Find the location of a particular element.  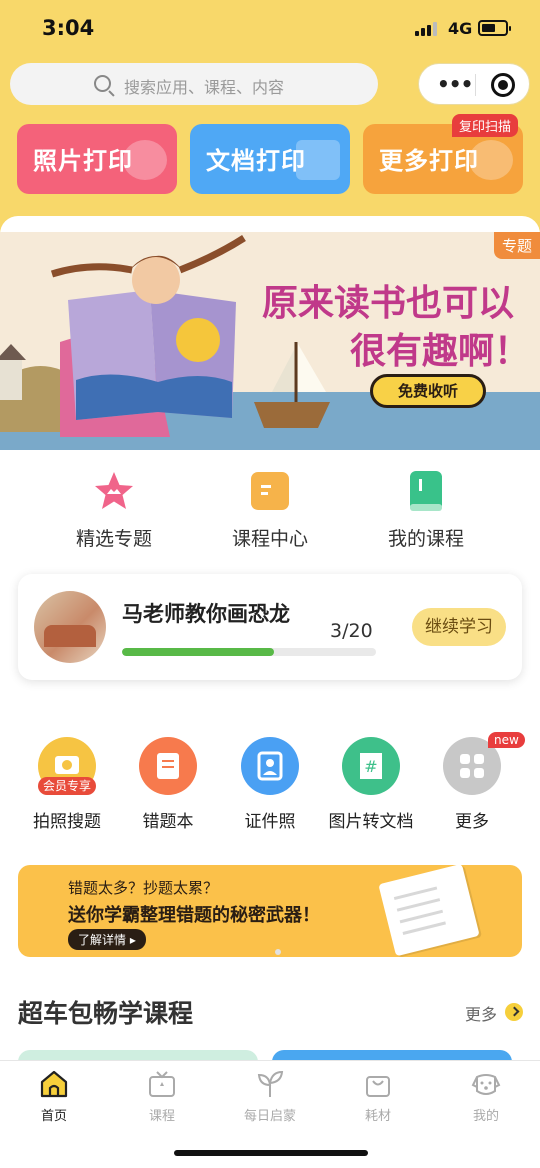

nav-my-courses-label: 我的课程 is located at coordinates (425, 539).